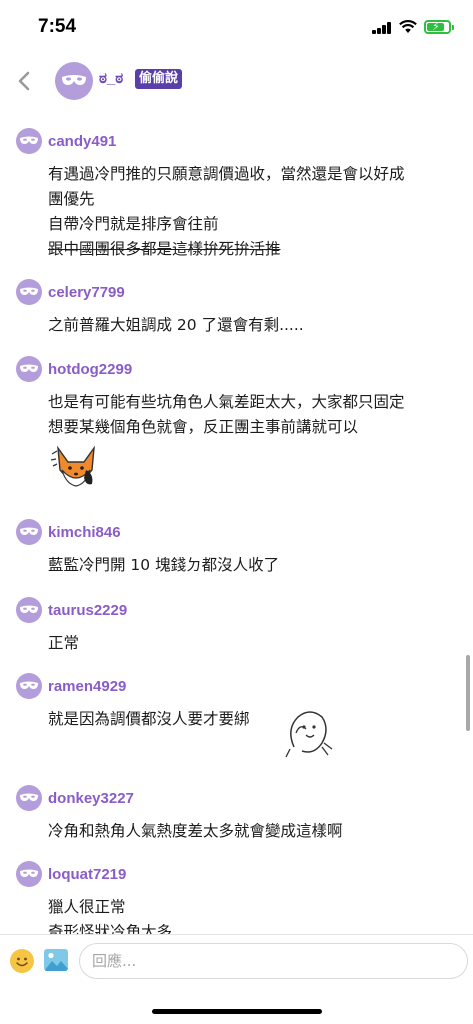 The image size is (473, 1024). What do you see at coordinates (91, 798) in the screenshot?
I see `comment-username: donkey3227` at bounding box center [91, 798].